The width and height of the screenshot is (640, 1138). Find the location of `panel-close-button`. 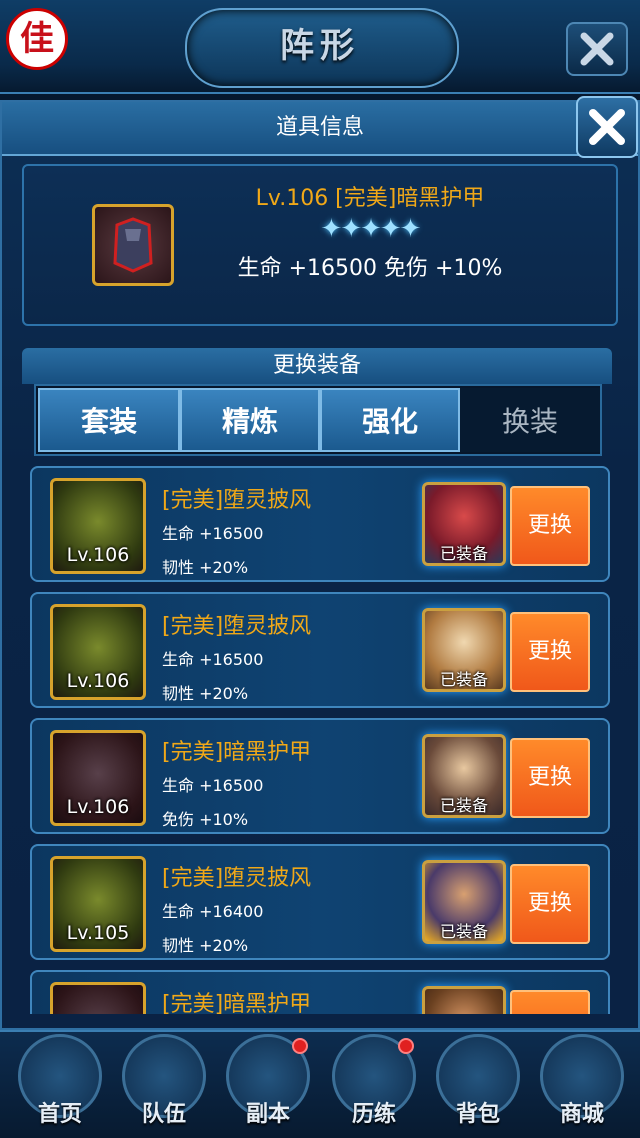

panel-close-button is located at coordinates (607, 127).